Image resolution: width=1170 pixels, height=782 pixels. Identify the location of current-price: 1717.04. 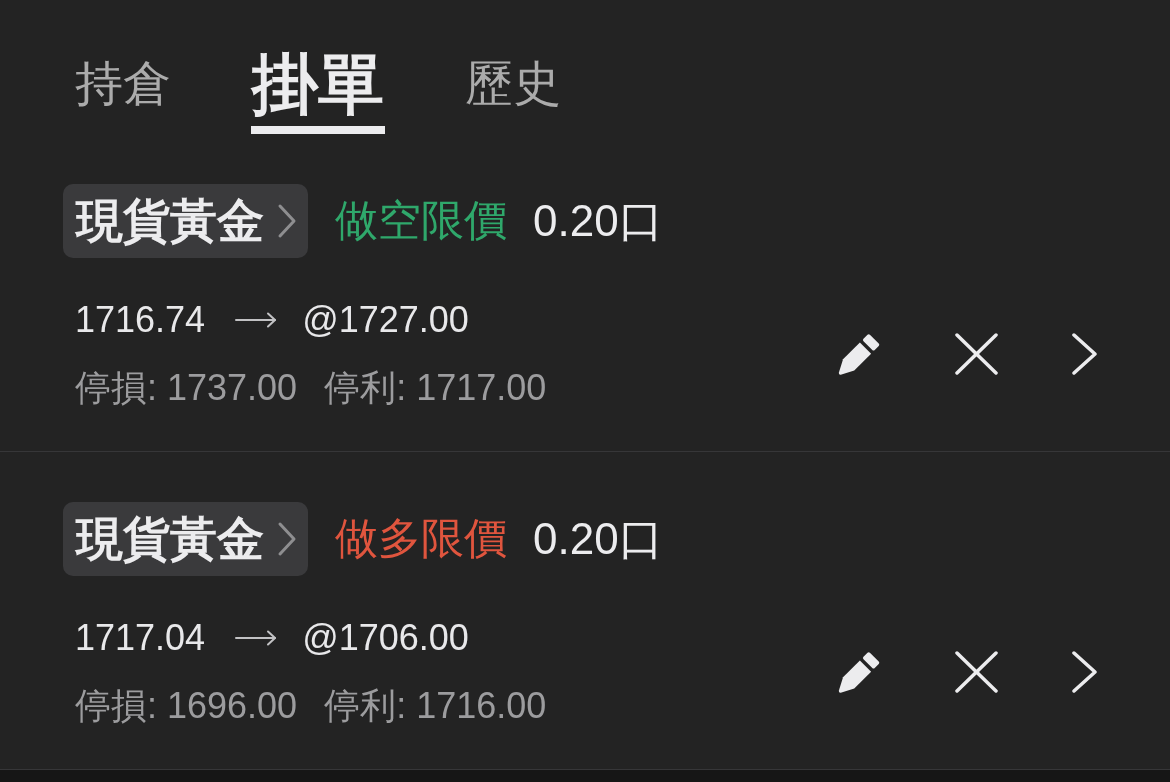
(140, 638).